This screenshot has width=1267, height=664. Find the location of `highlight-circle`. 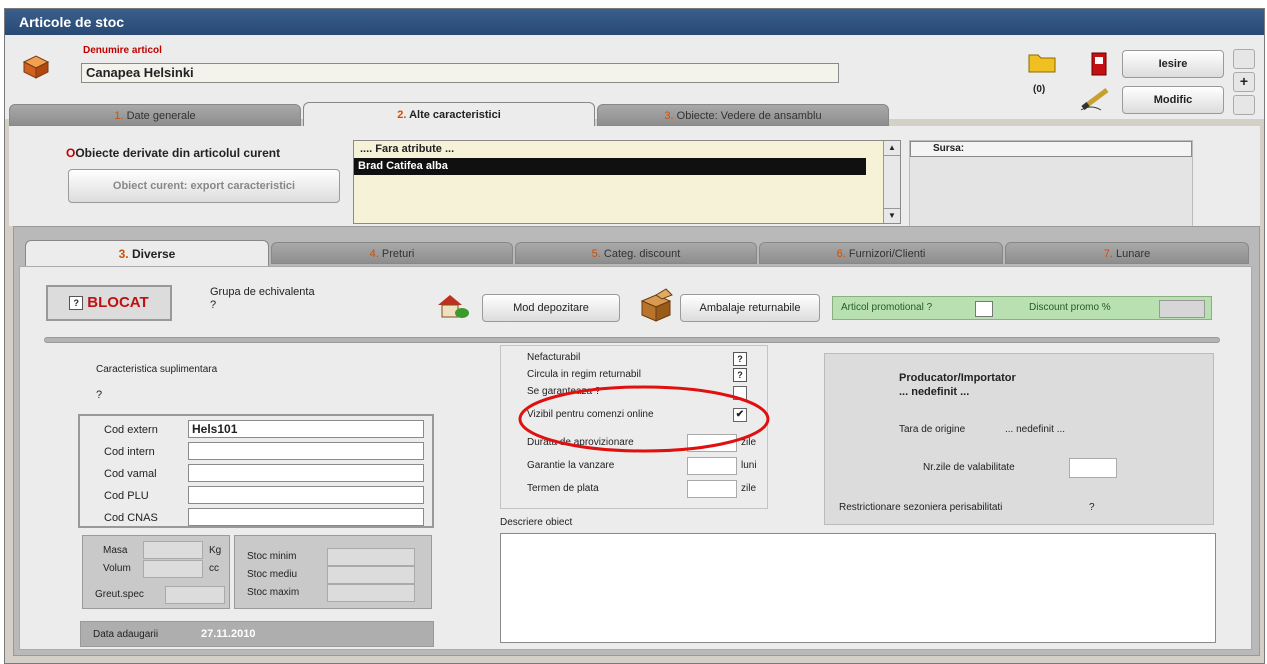

highlight-circle is located at coordinates (644, 419).